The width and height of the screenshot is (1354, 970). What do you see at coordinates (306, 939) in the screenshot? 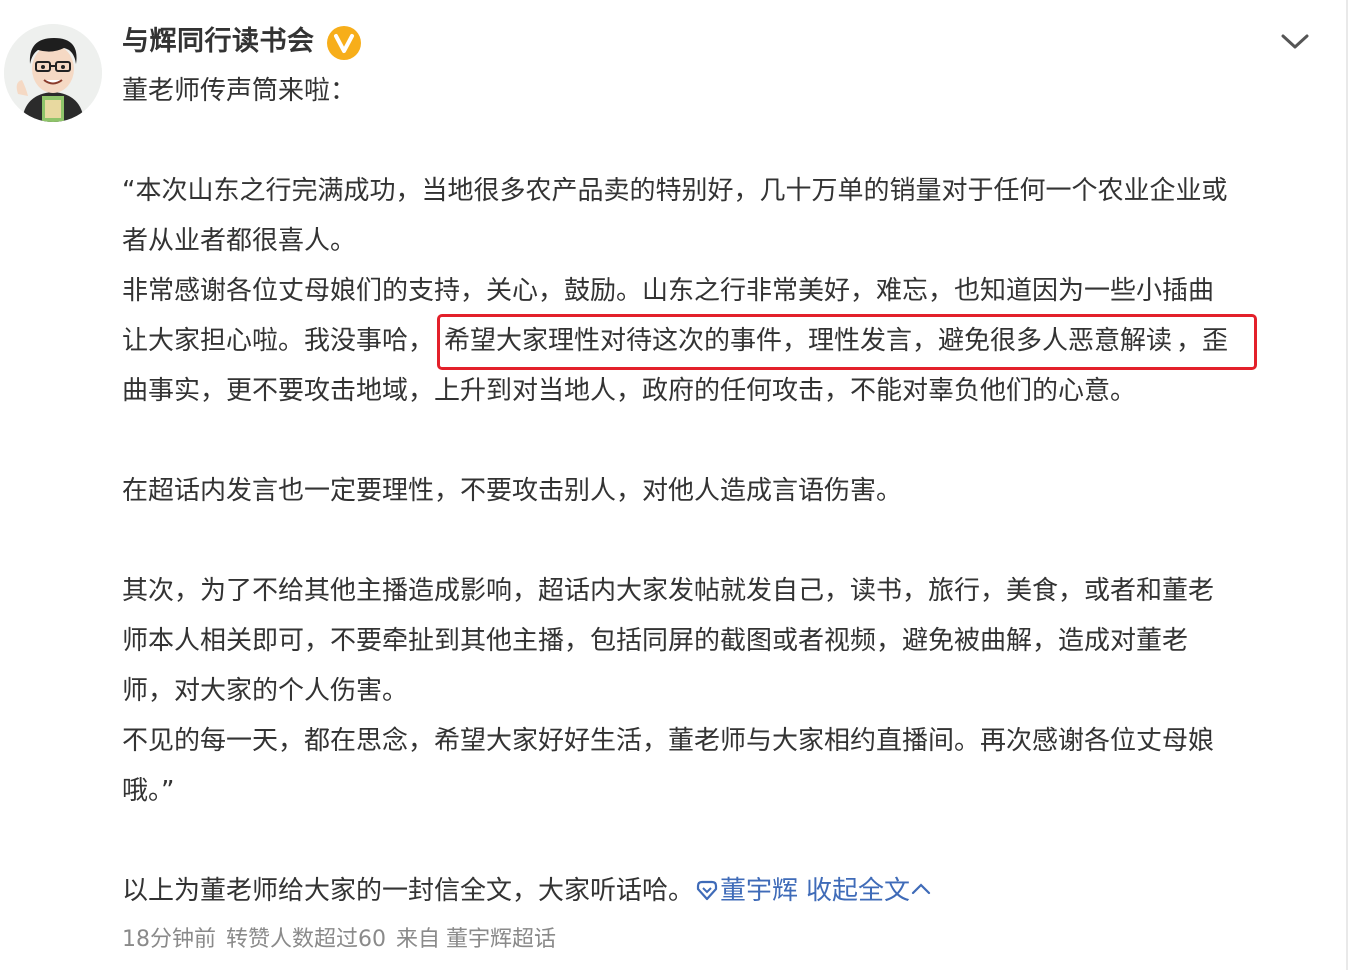
I see `repost-count: 转赞人数超过60` at bounding box center [306, 939].